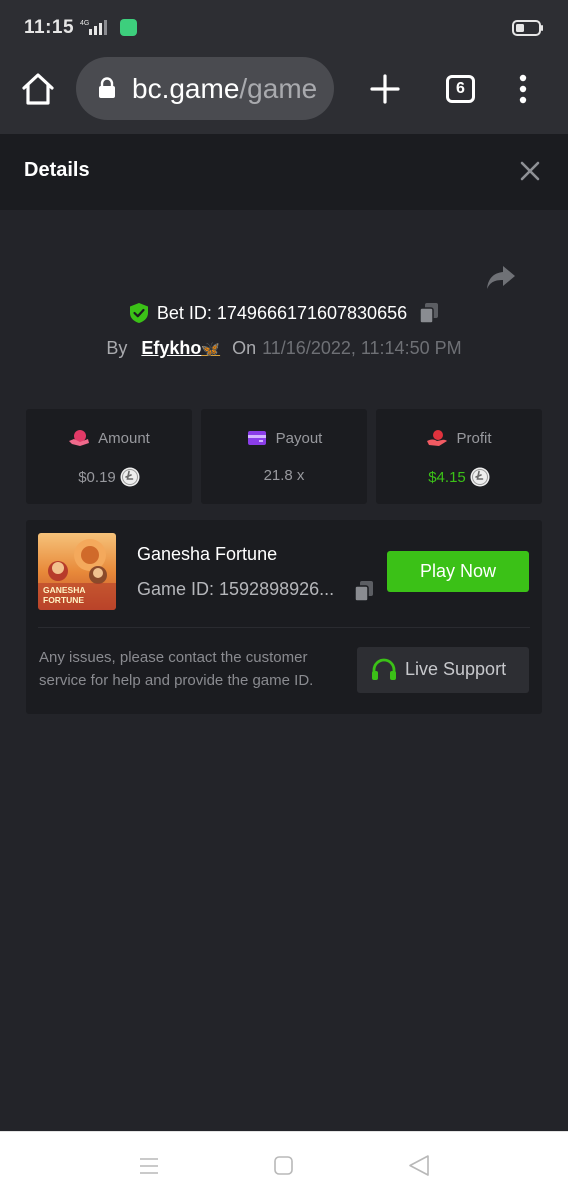 This screenshot has width=568, height=1200. What do you see at coordinates (429, 313) in the screenshot?
I see `copy-icon` at bounding box center [429, 313].